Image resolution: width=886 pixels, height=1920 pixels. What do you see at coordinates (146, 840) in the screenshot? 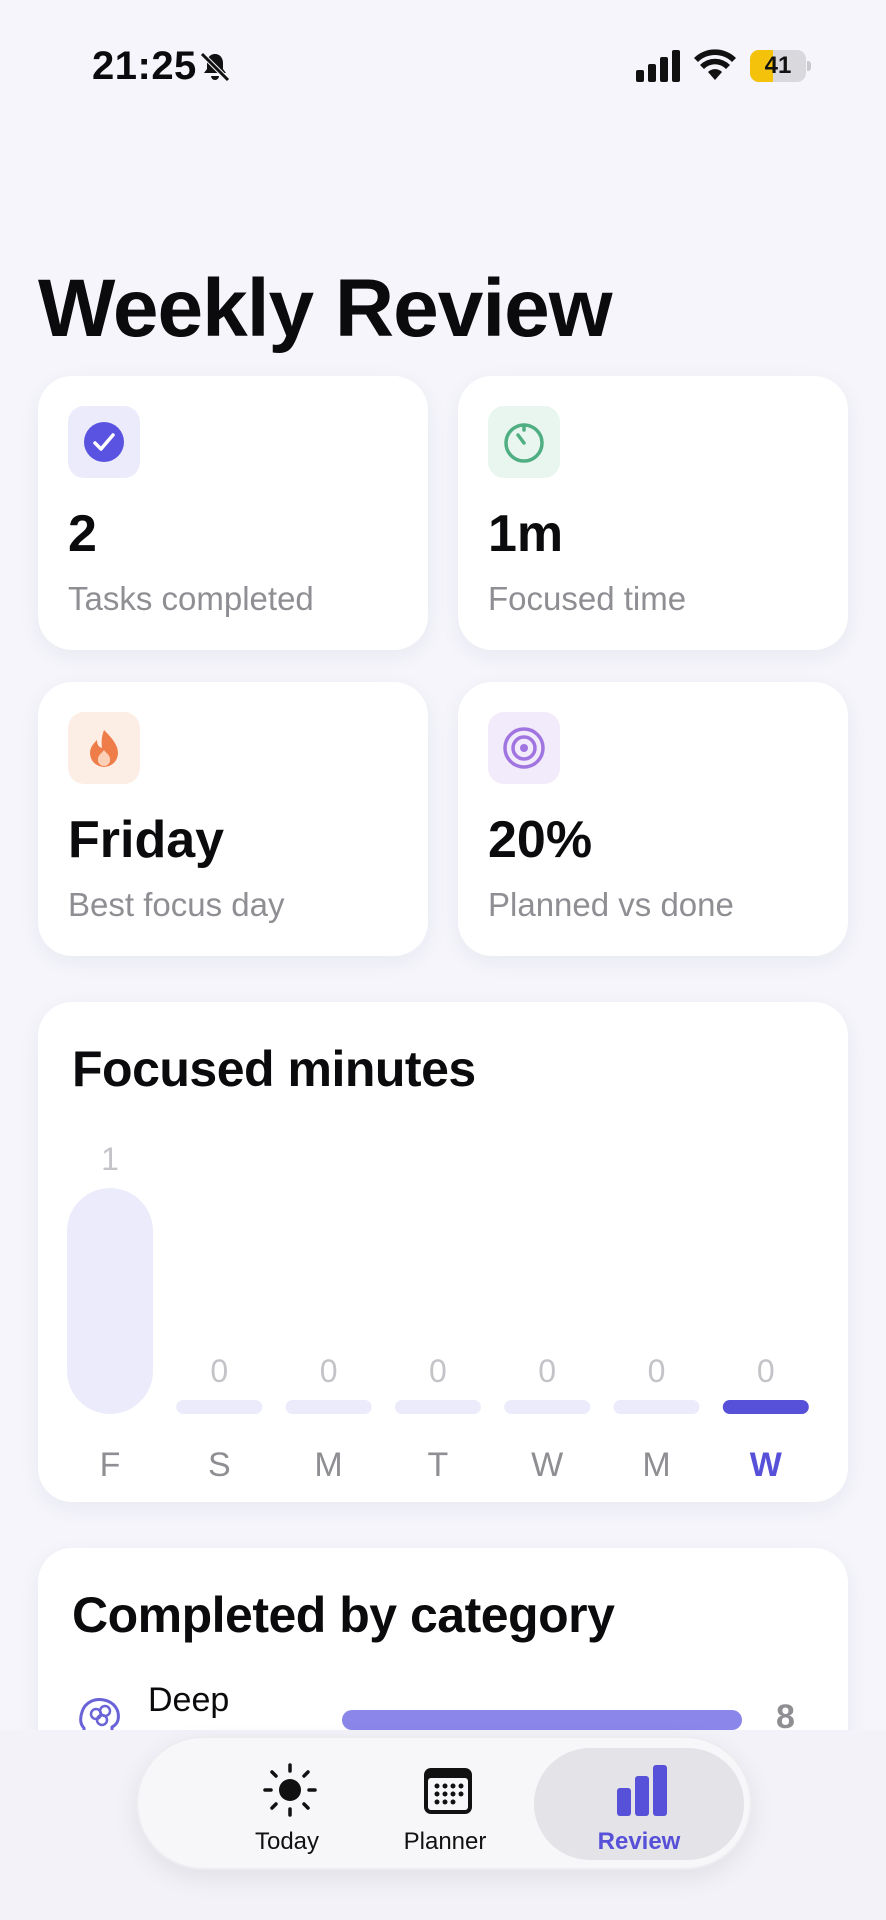
I see `stat-value: Friday` at bounding box center [146, 840].